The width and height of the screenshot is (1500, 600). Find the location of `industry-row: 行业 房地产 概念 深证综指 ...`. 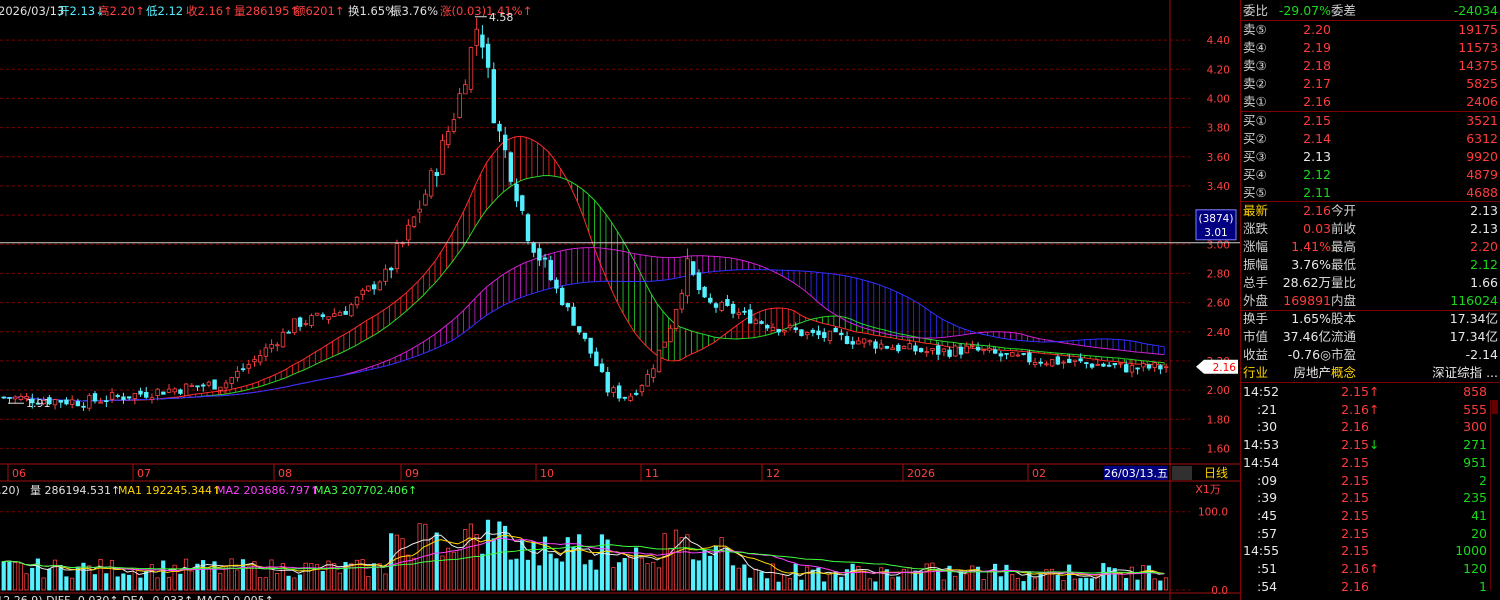

industry-row: 行业 房地产 概念 深证综指 ... is located at coordinates (1370, 373).